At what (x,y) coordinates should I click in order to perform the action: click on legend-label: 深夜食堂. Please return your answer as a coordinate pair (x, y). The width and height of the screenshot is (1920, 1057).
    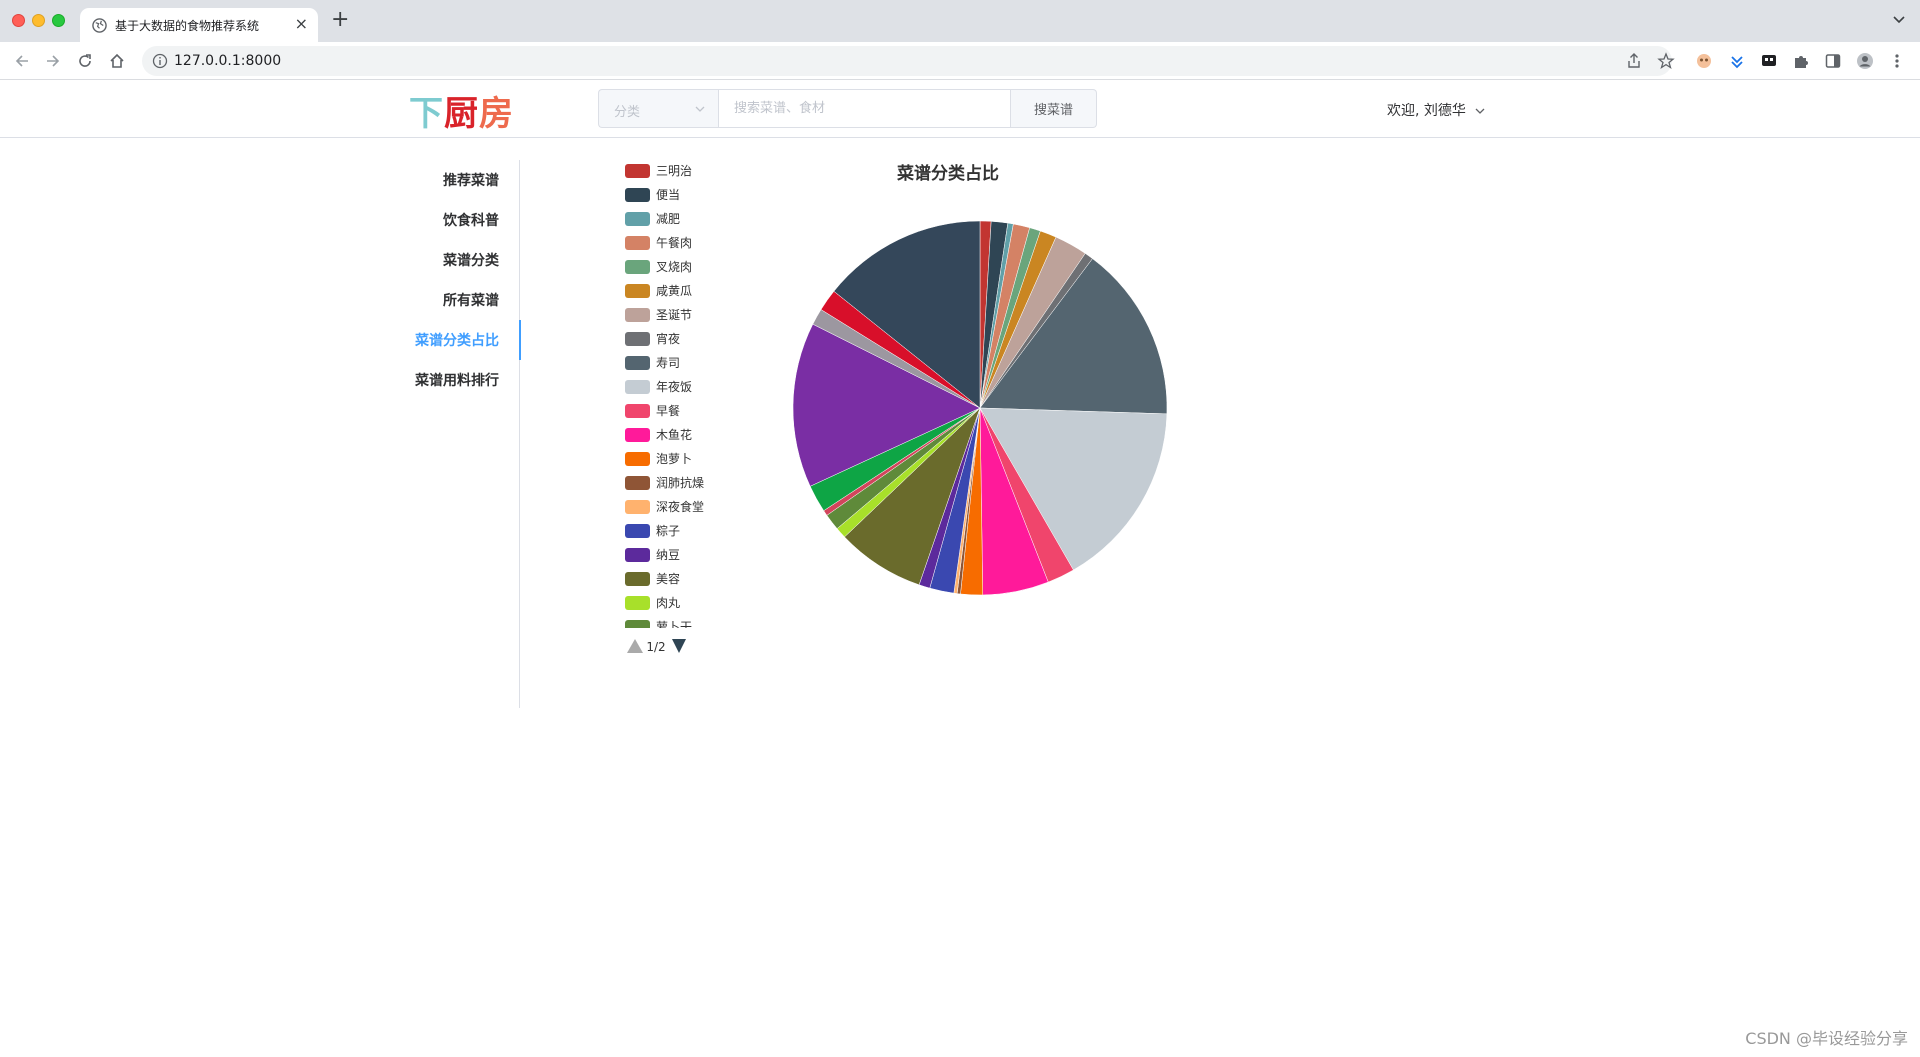
    Looking at the image, I should click on (680, 506).